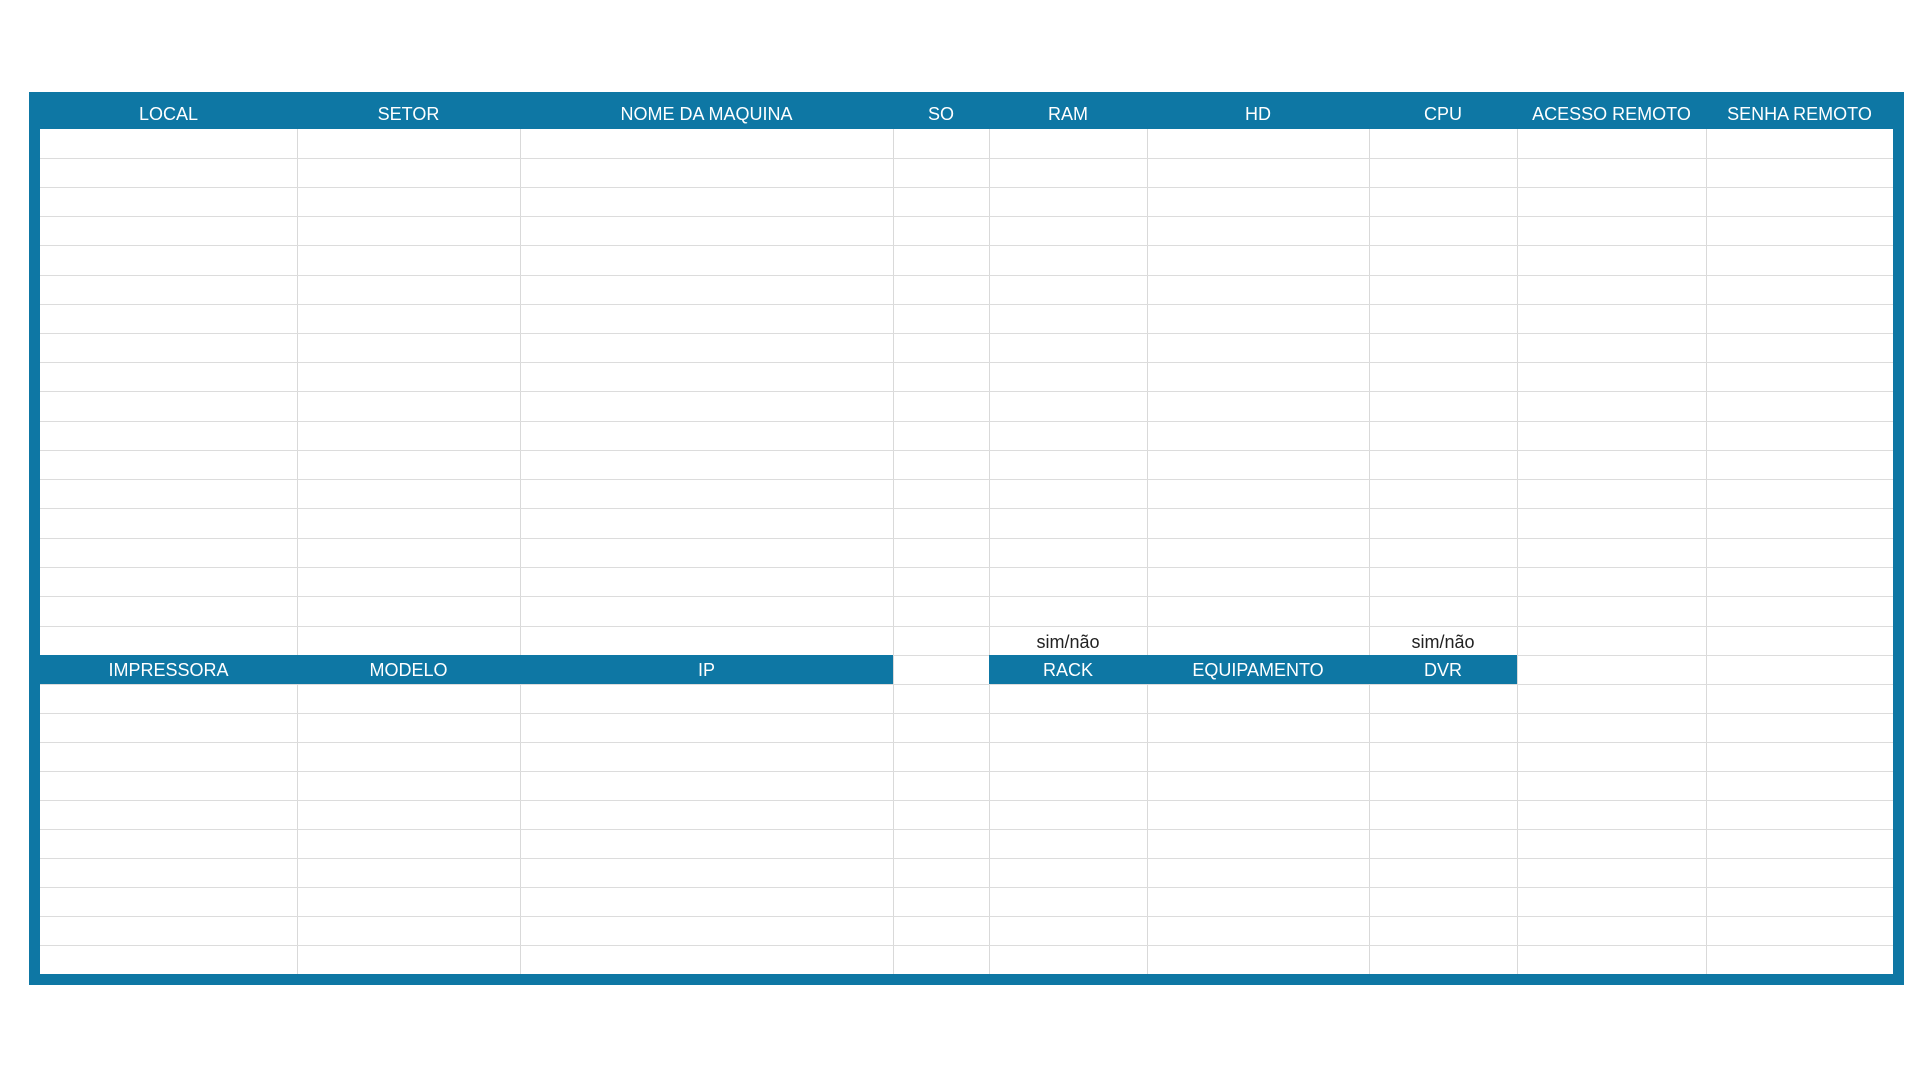 Image resolution: width=1920 pixels, height=1080 pixels. What do you see at coordinates (941, 110) in the screenshot?
I see `column-header-so: SO` at bounding box center [941, 110].